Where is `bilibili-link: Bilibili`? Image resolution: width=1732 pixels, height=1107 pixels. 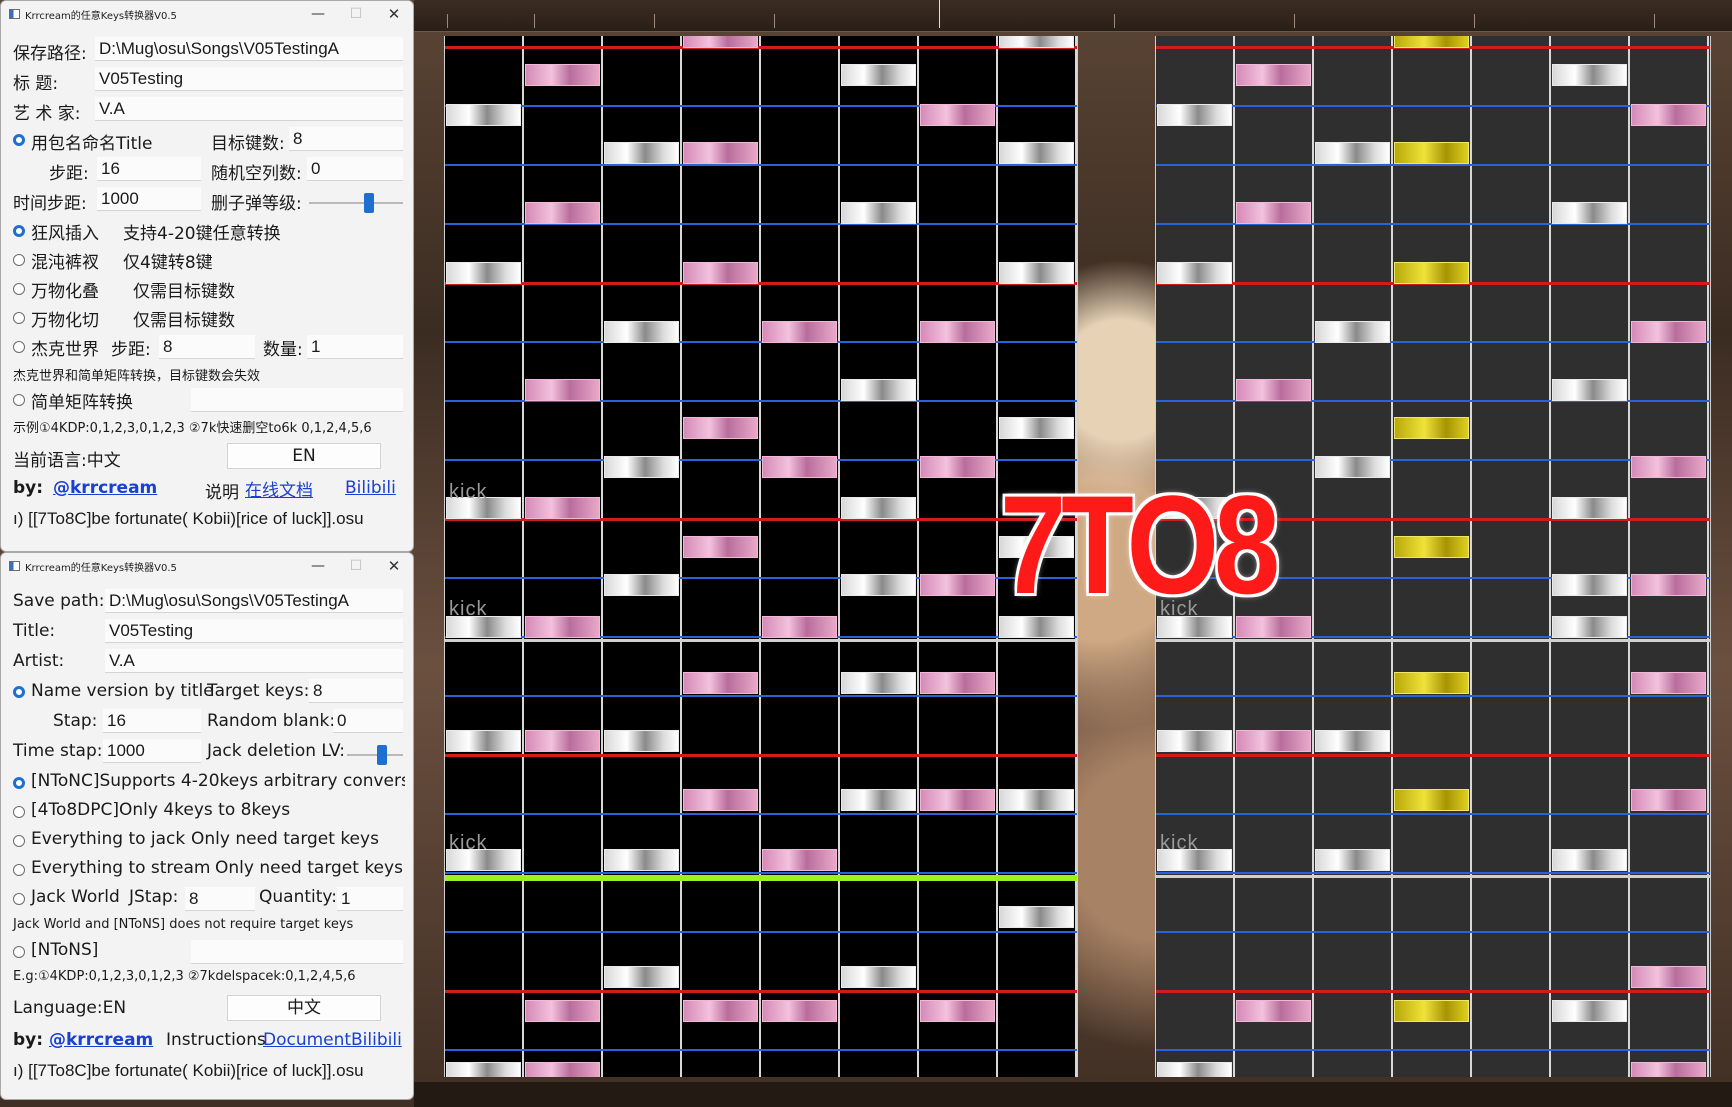 bilibili-link: Bilibili is located at coordinates (370, 488).